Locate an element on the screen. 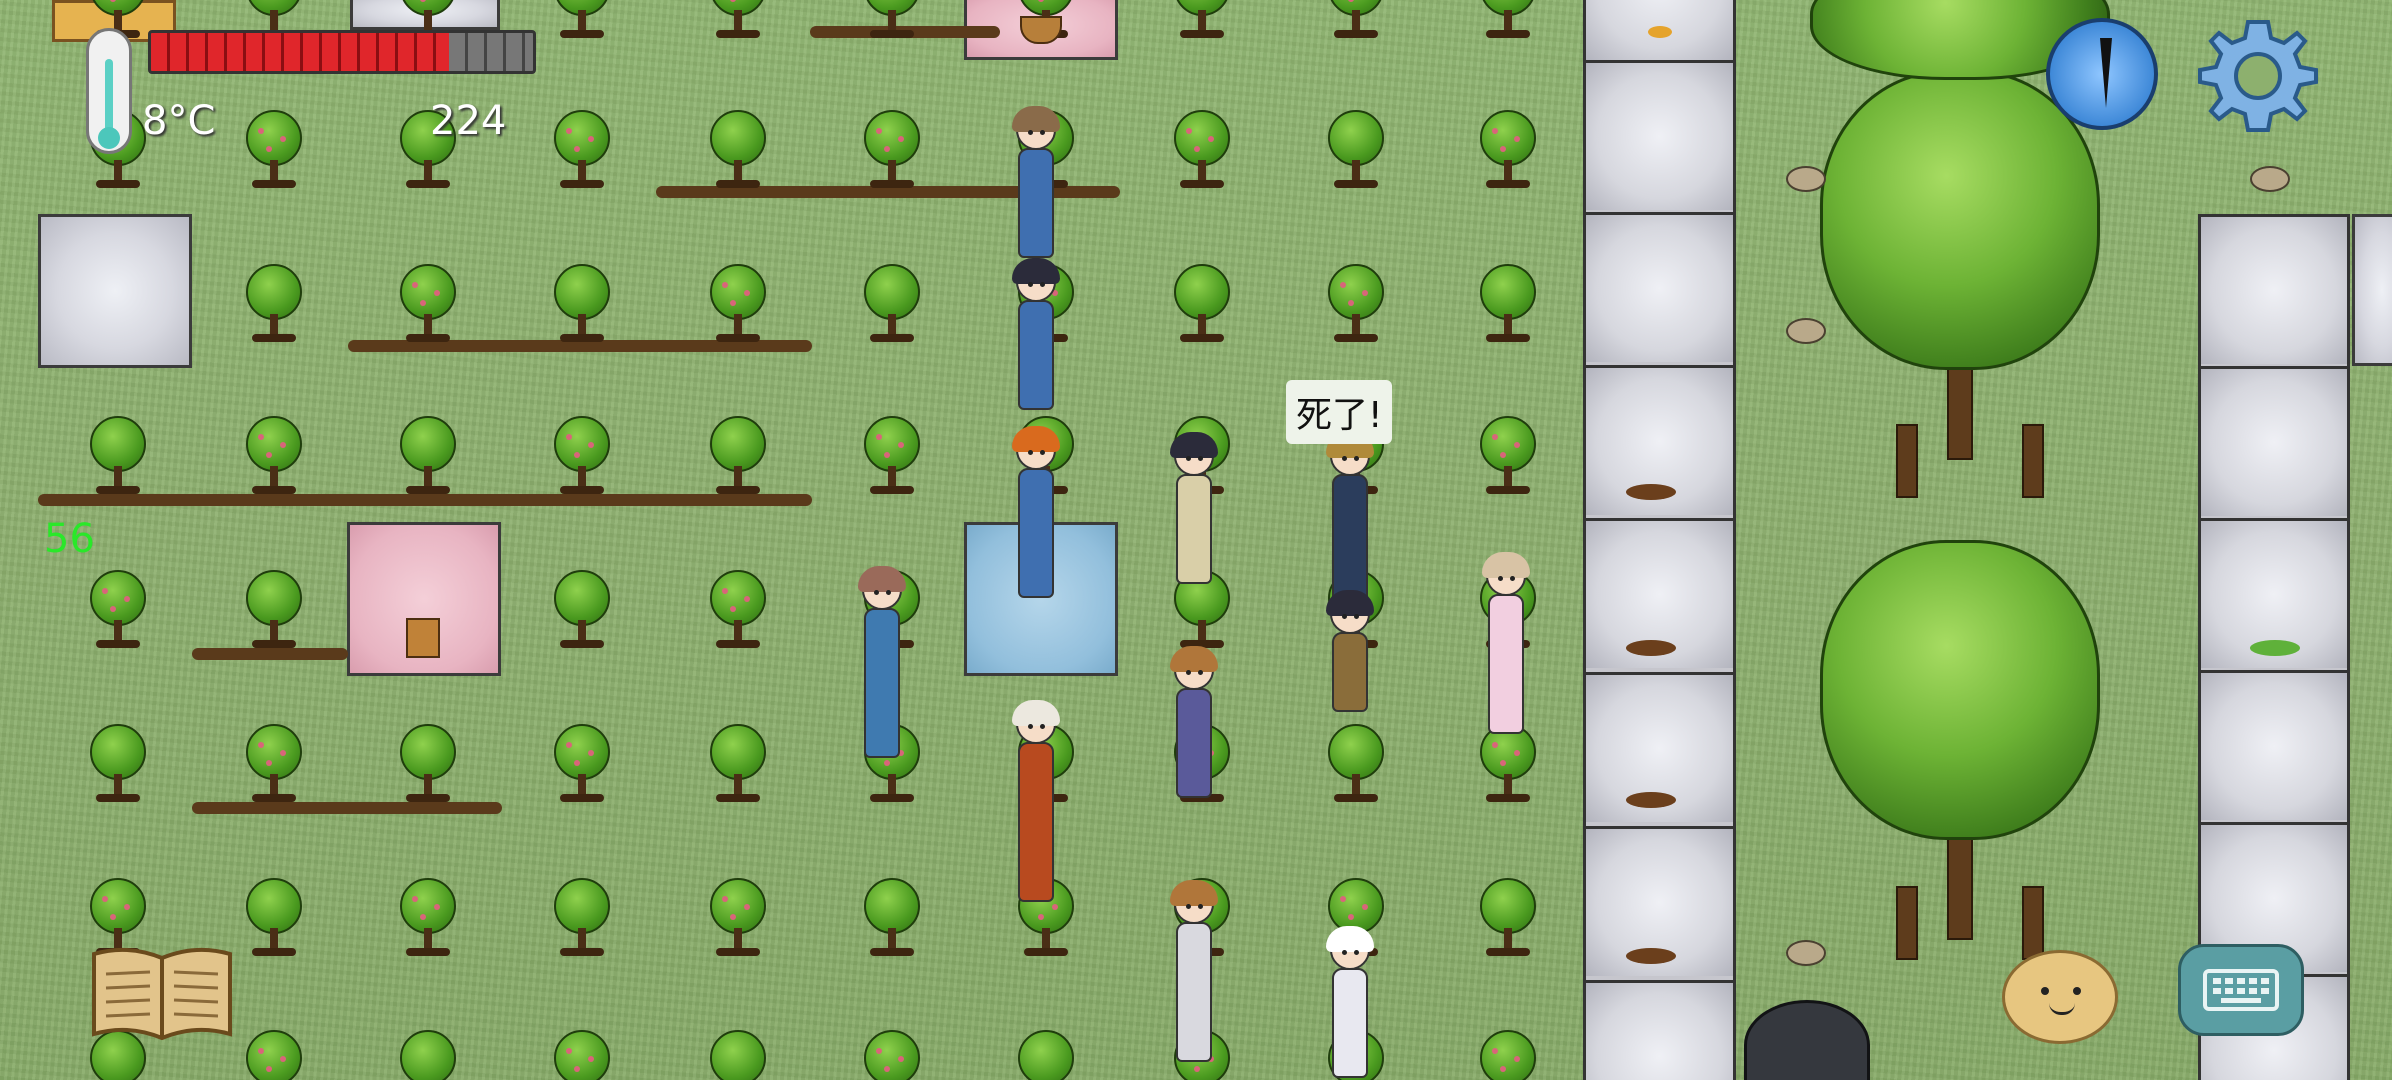 This screenshot has width=2392, height=1080. age-counter: 56 is located at coordinates (69, 539).